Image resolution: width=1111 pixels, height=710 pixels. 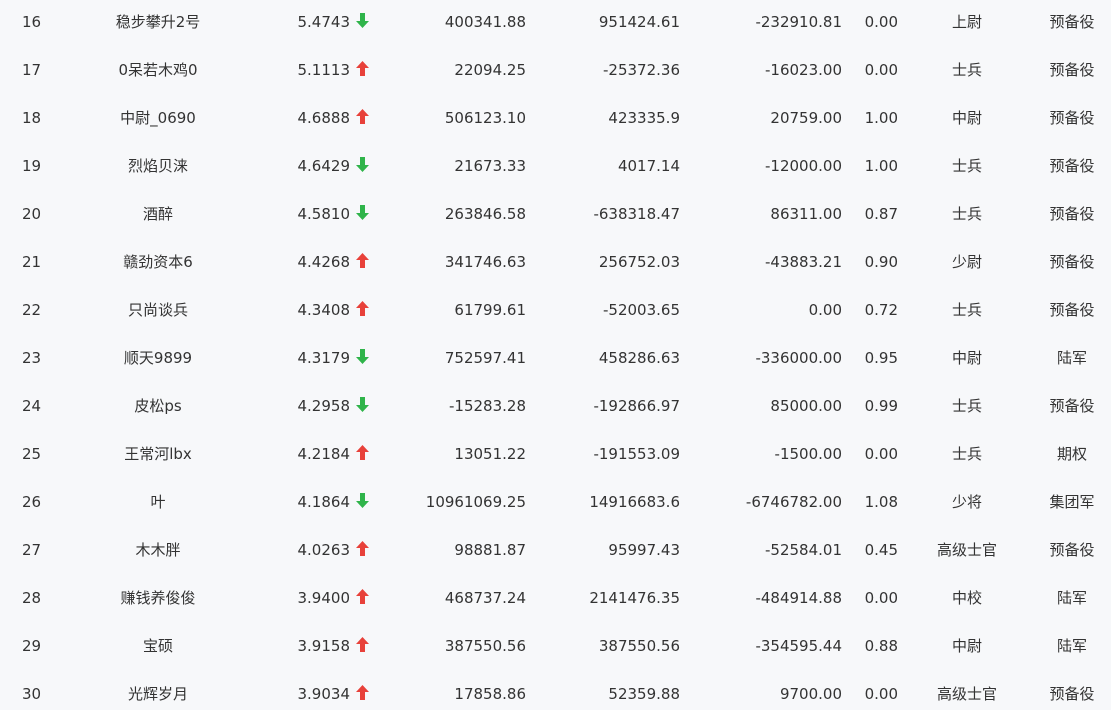 What do you see at coordinates (641, 310) in the screenshot?
I see `value-2-cell: -52003.65` at bounding box center [641, 310].